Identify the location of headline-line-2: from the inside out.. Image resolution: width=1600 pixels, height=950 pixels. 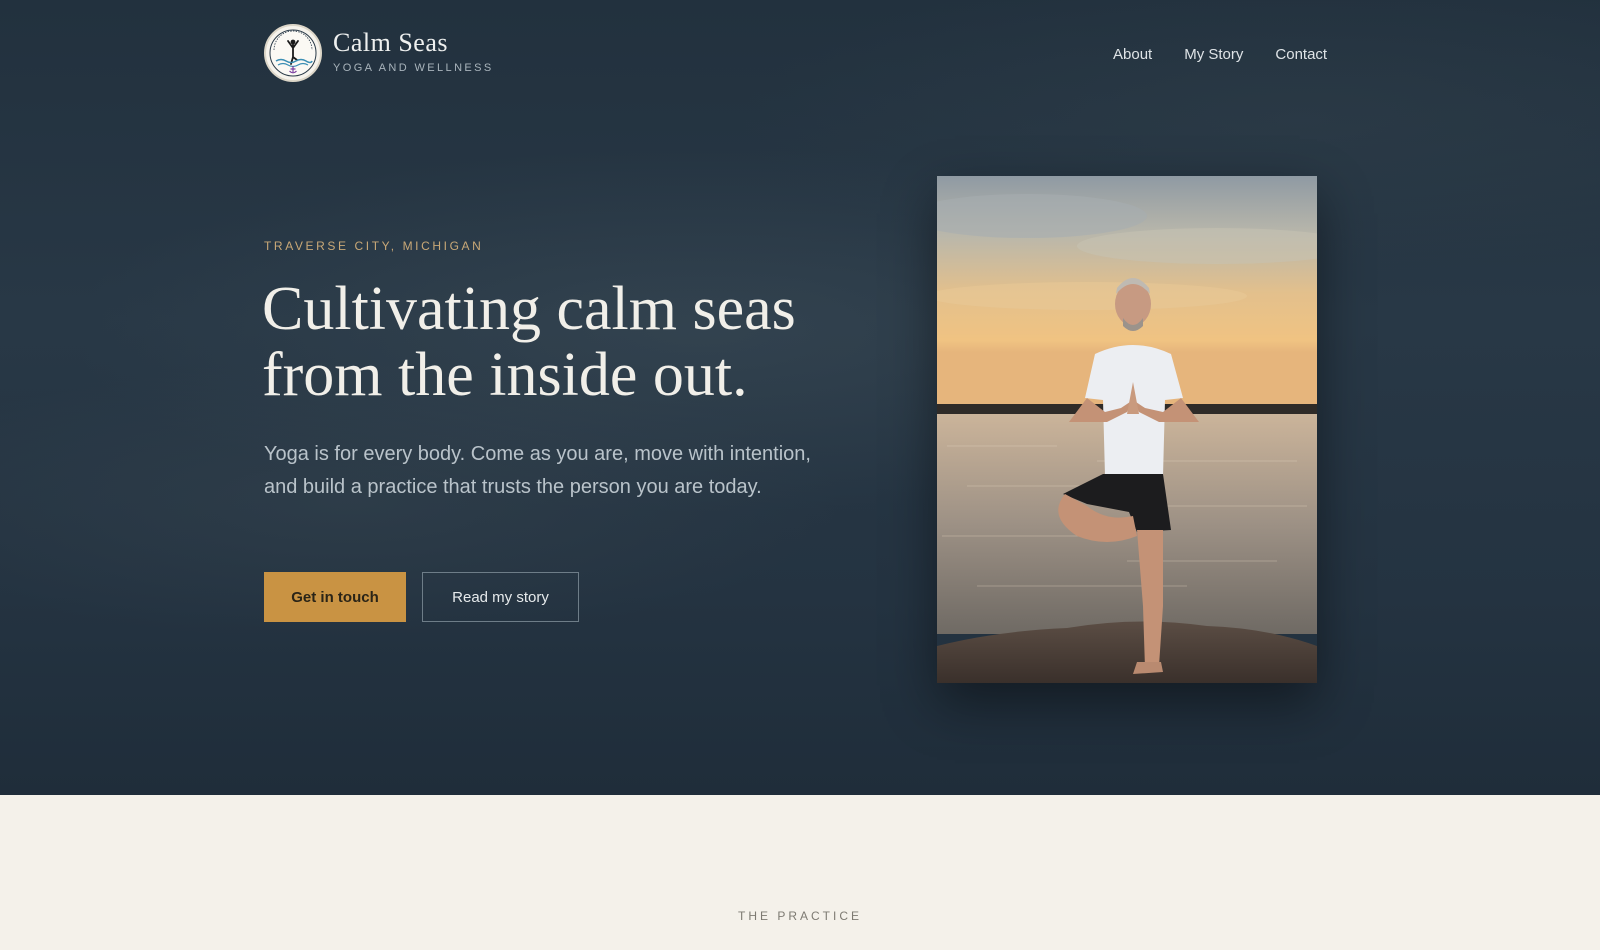
(505, 375).